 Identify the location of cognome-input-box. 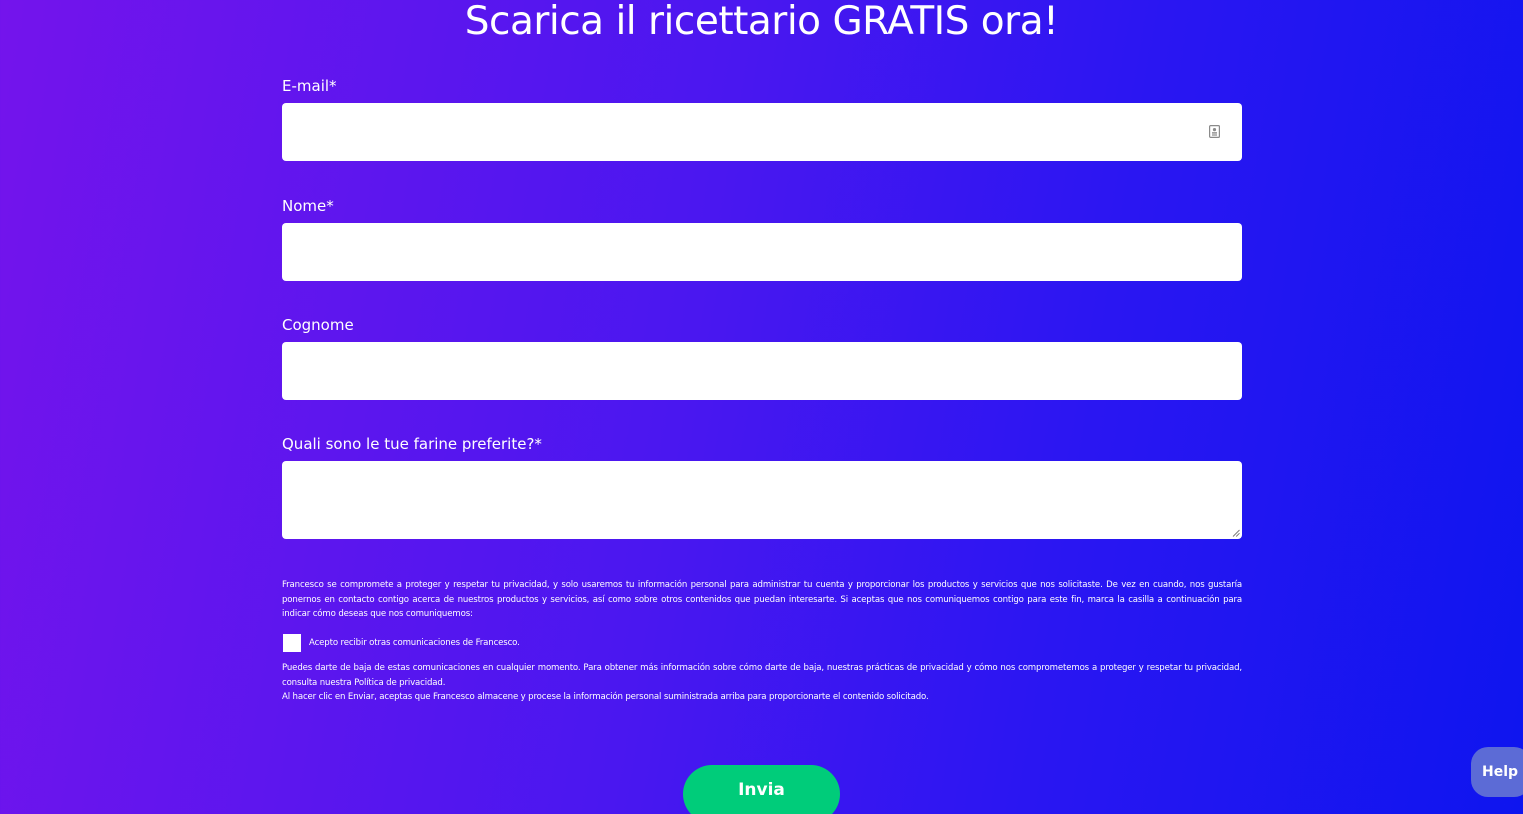
(762, 371).